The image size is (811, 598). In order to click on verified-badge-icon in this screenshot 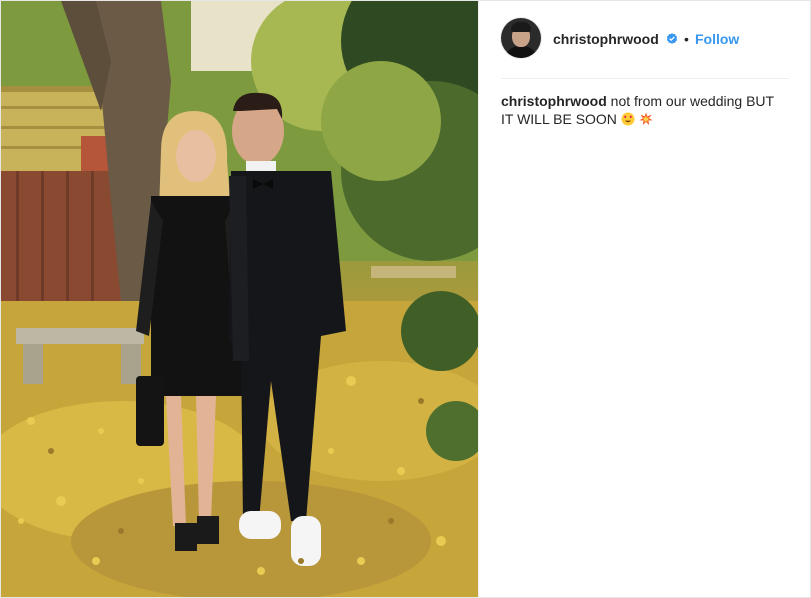, I will do `click(672, 38)`.